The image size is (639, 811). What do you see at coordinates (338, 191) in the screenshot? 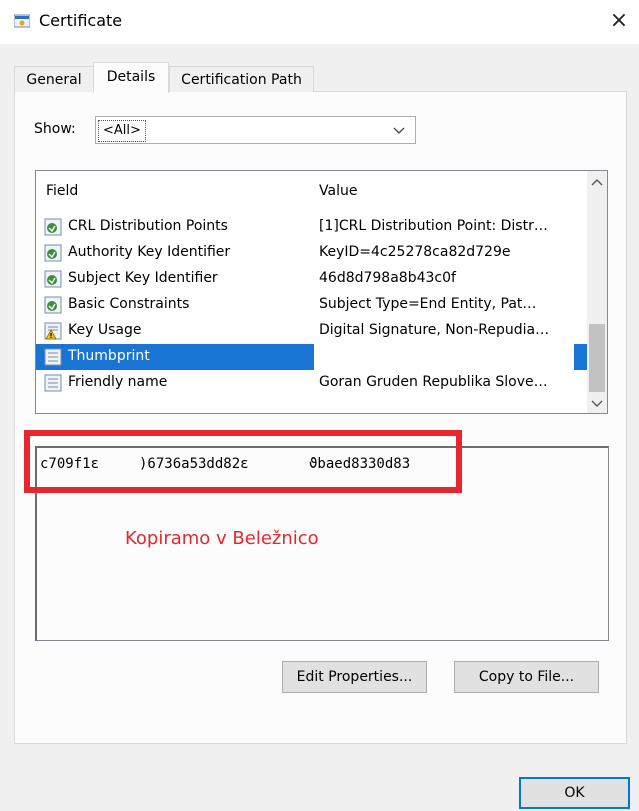
I see `column-header-value: Value` at bounding box center [338, 191].